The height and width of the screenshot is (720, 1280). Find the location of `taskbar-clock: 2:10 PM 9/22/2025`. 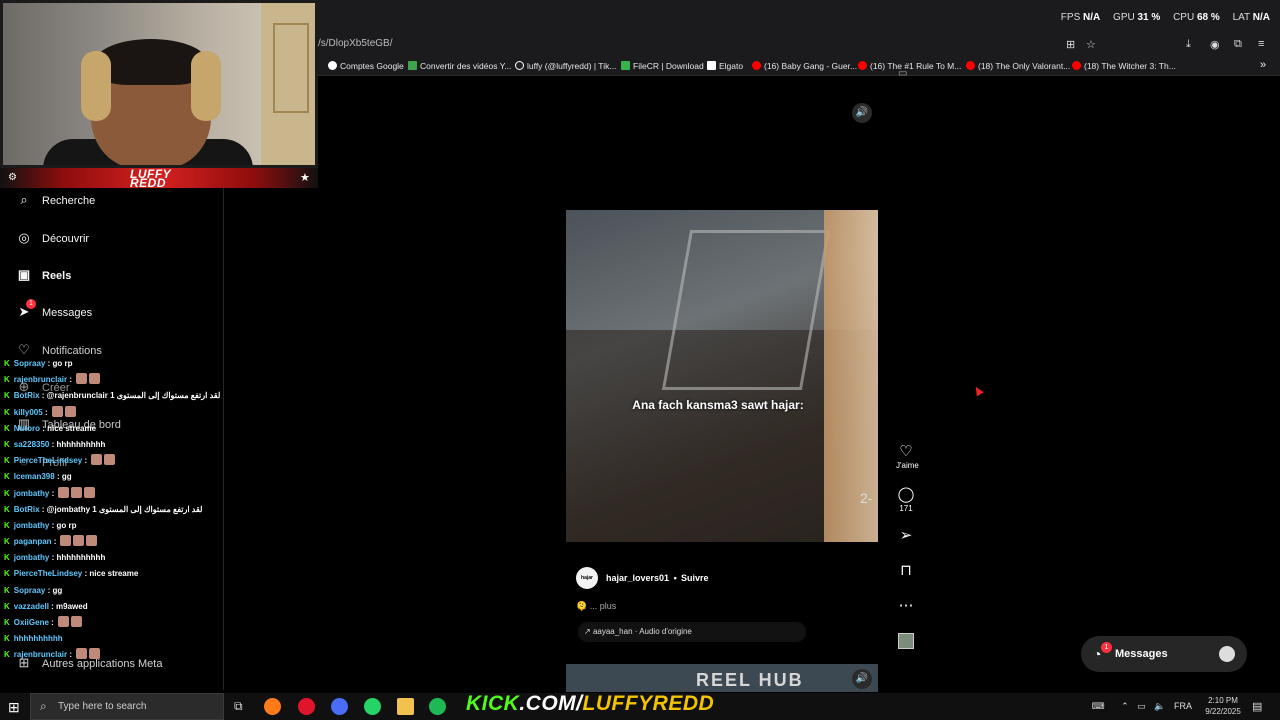

taskbar-clock: 2:10 PM 9/22/2025 is located at coordinates (1223, 706).